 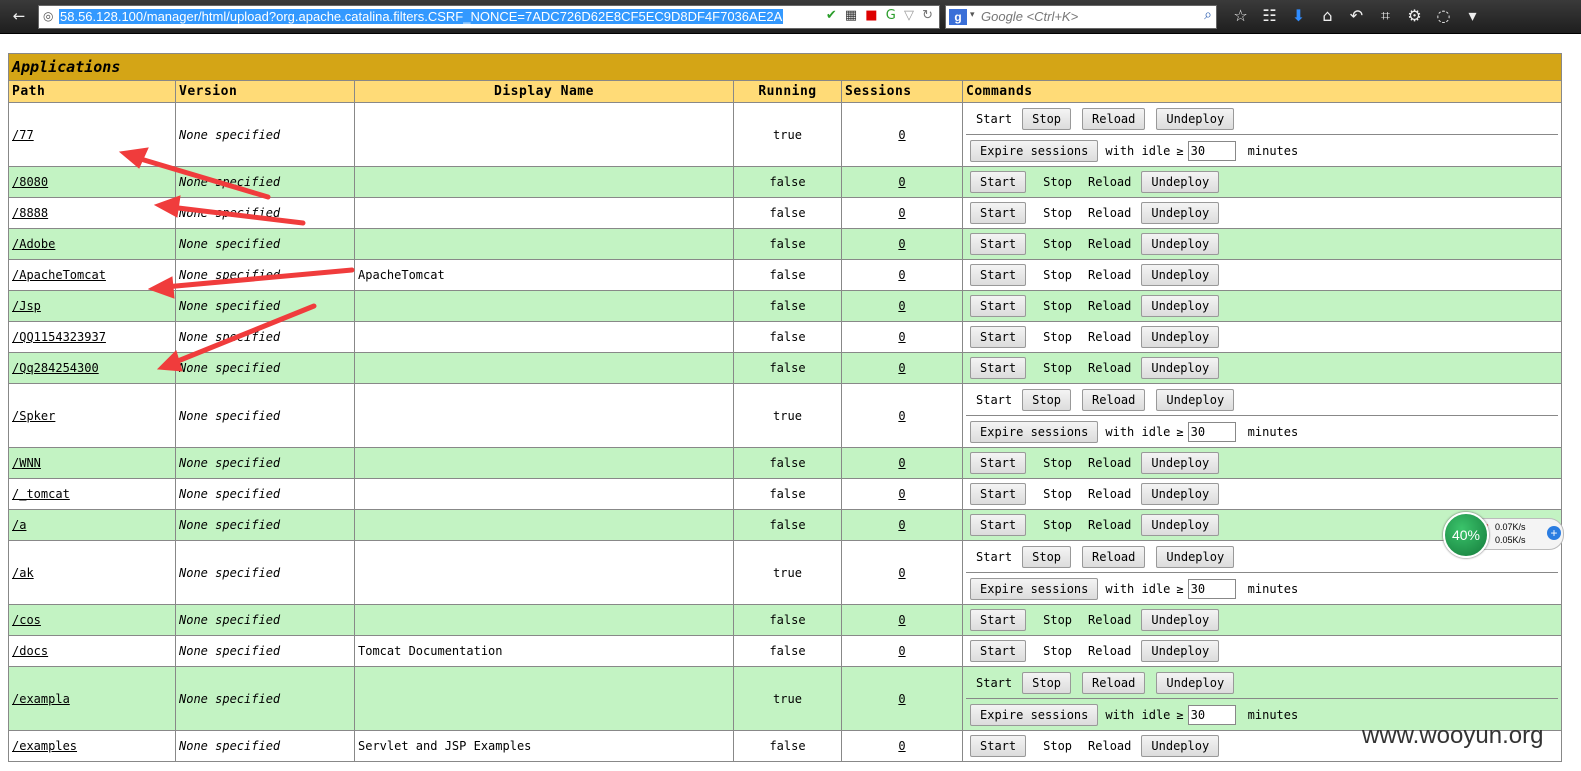 I want to click on app-path-link: /QQ1154323937, so click(x=59, y=337).